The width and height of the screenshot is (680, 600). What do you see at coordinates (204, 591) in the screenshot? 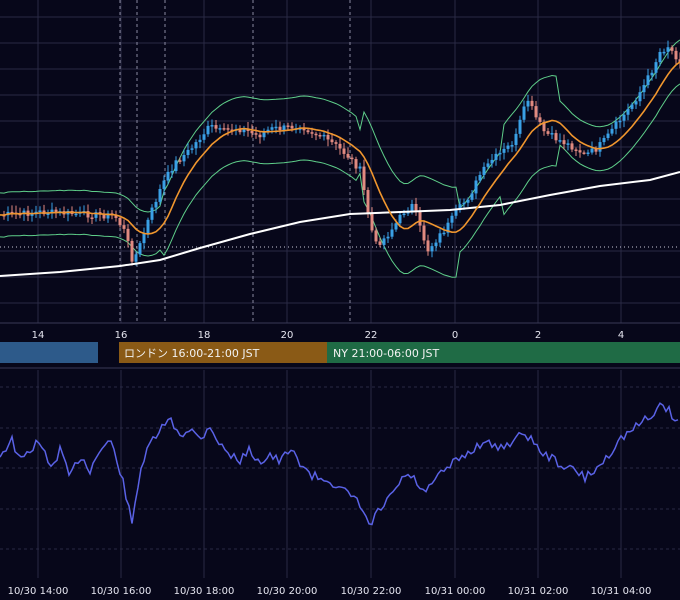
I see `time-x-tick: 10/30 18:00` at bounding box center [204, 591].